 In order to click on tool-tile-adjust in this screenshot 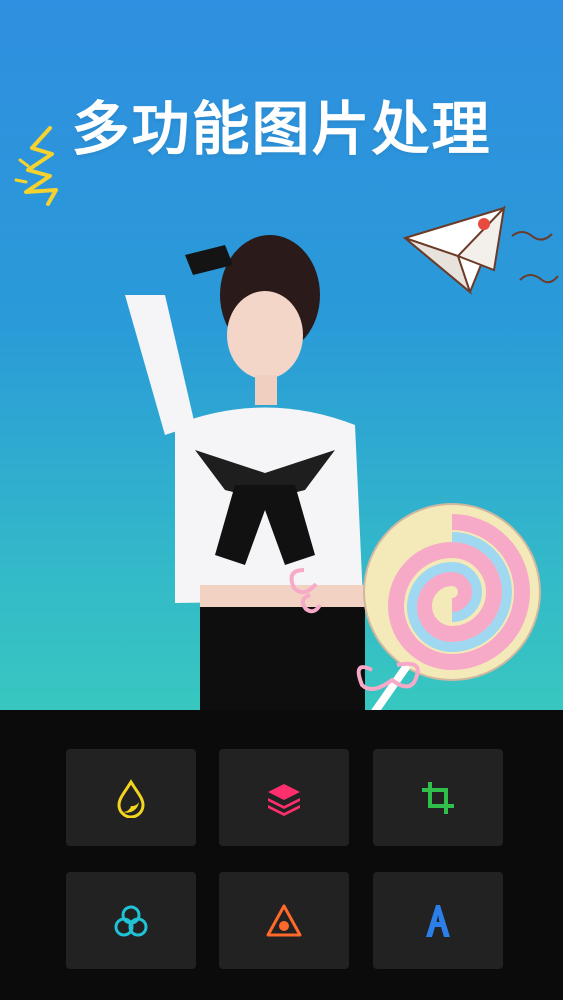, I will do `click(131, 797)`.